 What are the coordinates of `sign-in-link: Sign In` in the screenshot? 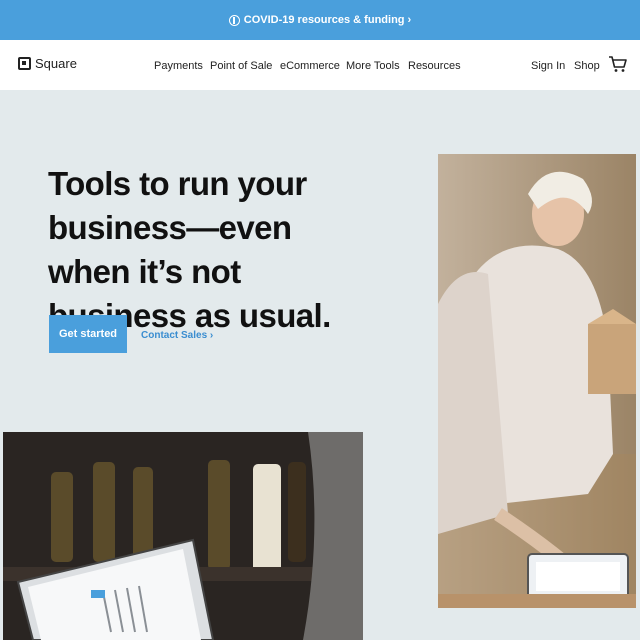 It's located at (548, 66).